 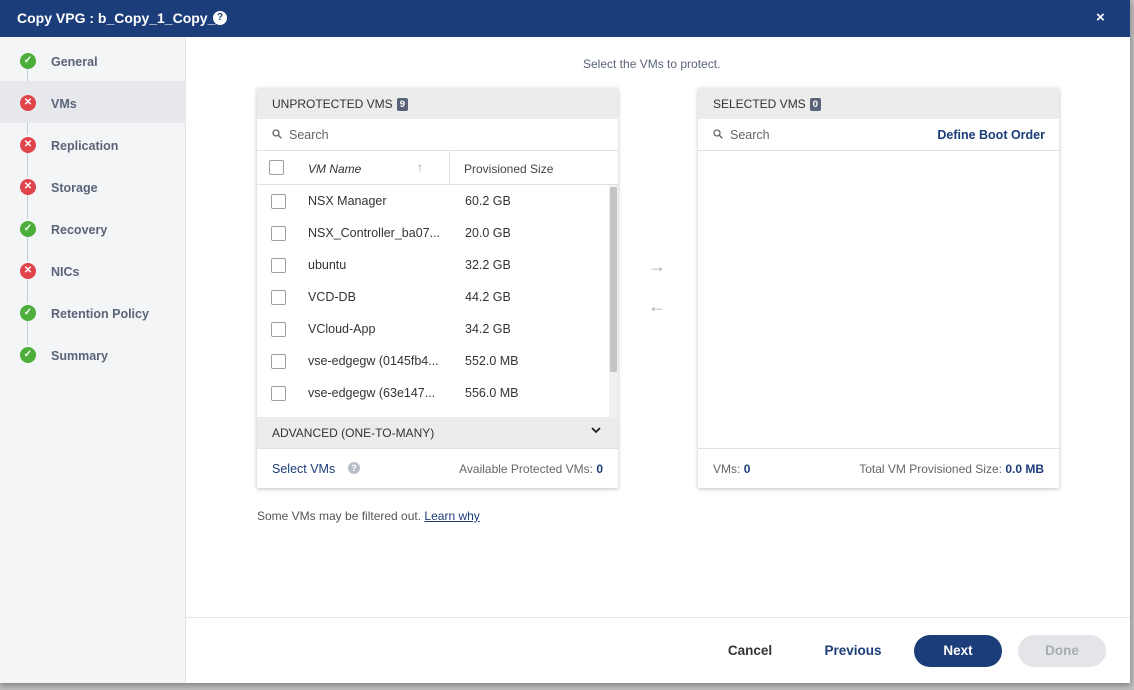 What do you see at coordinates (492, 361) in the screenshot?
I see `vm-size: 552.0 MB` at bounding box center [492, 361].